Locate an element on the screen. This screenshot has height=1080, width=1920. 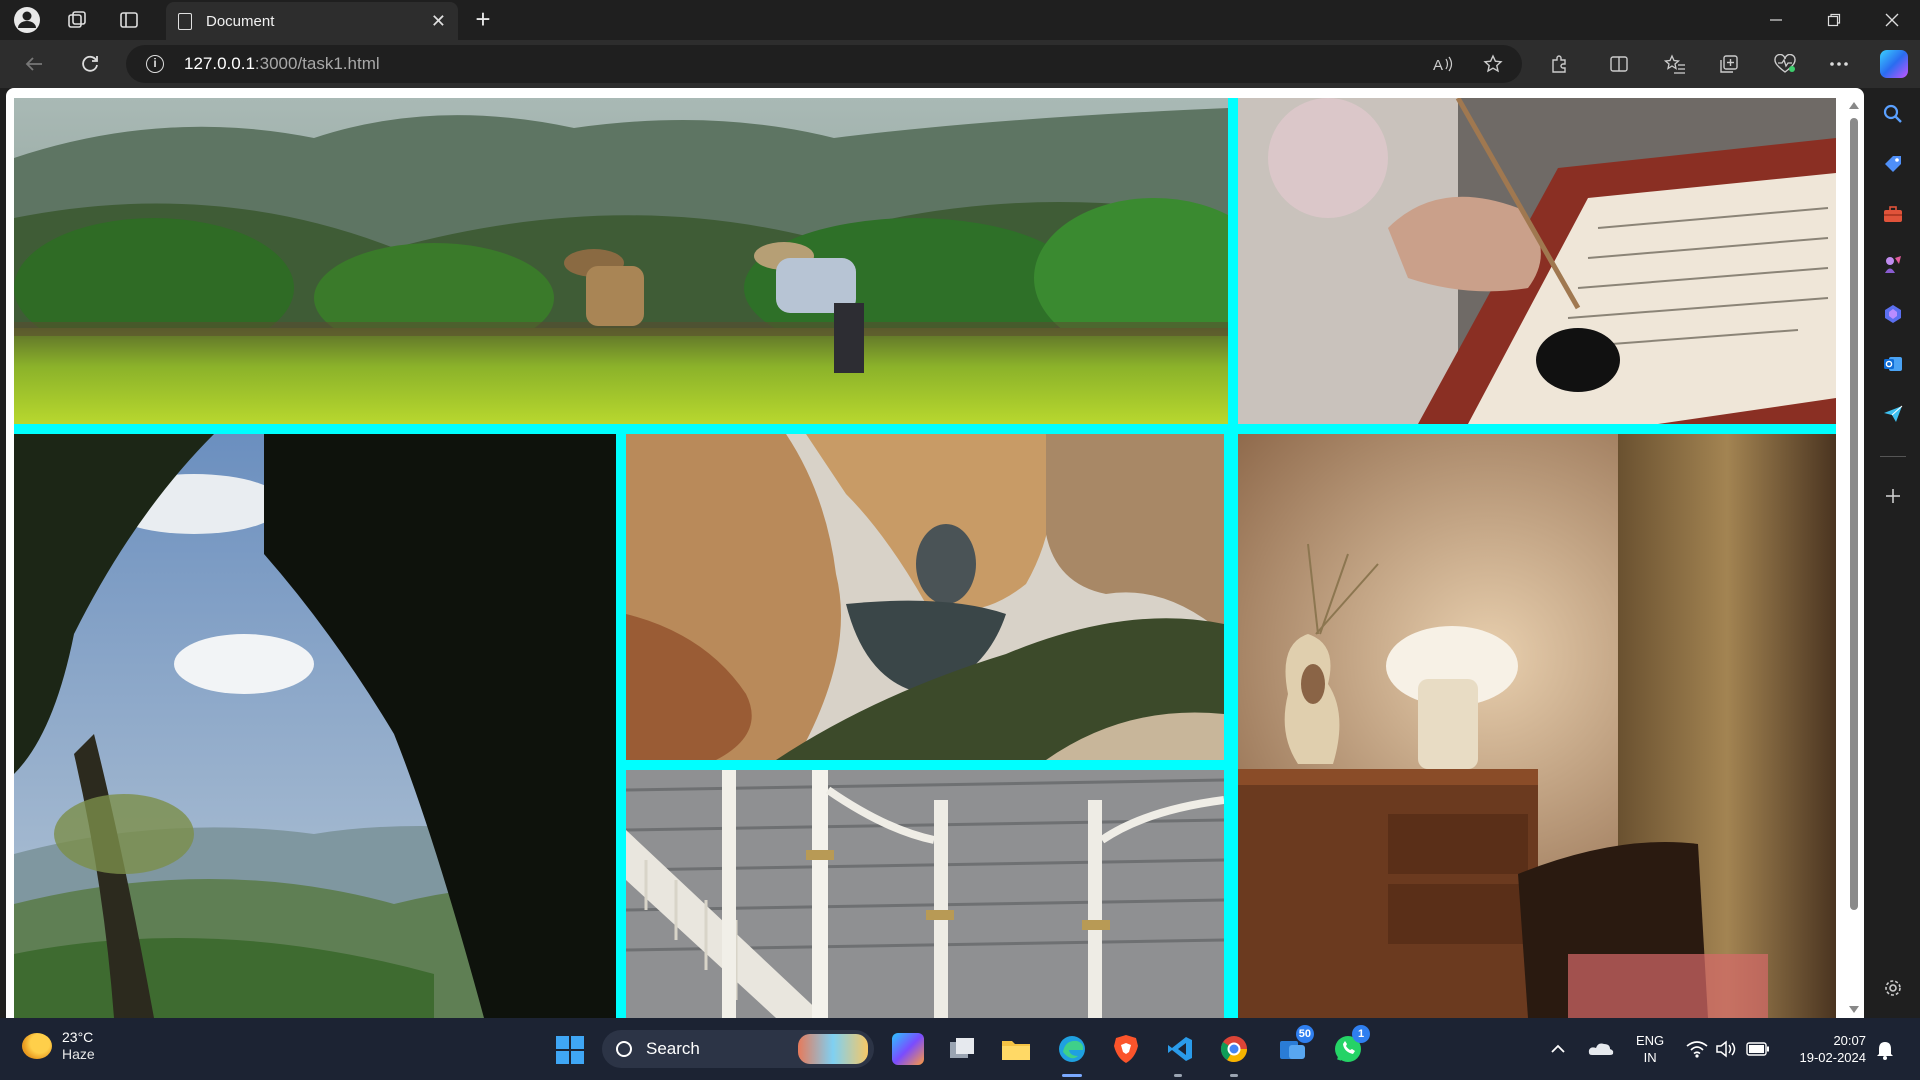
edge-sidebar is located at coordinates (1893, 553).